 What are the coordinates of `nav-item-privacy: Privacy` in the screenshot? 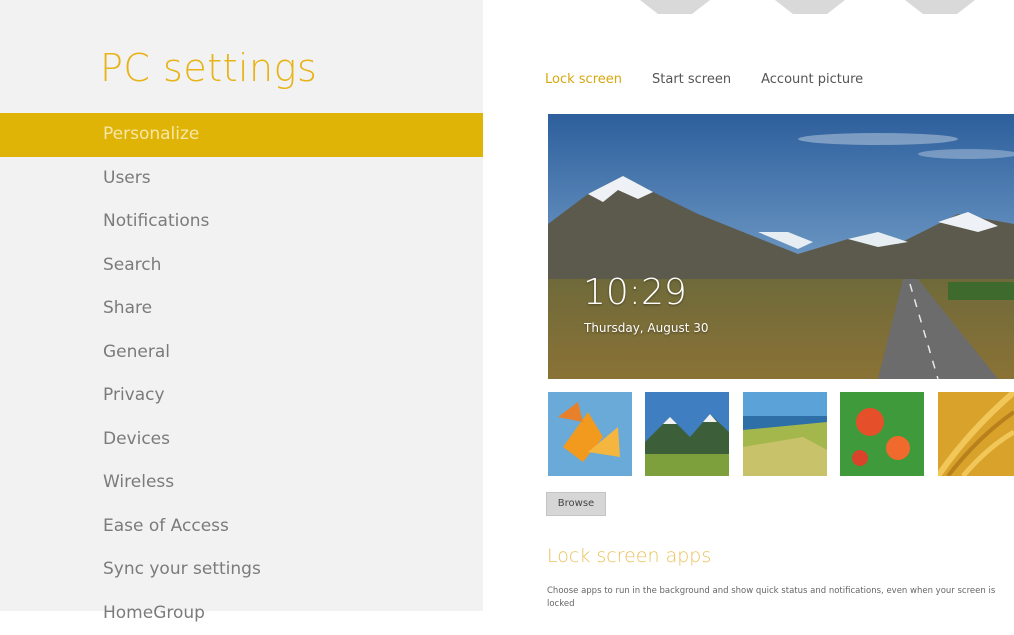 It's located at (241, 396).